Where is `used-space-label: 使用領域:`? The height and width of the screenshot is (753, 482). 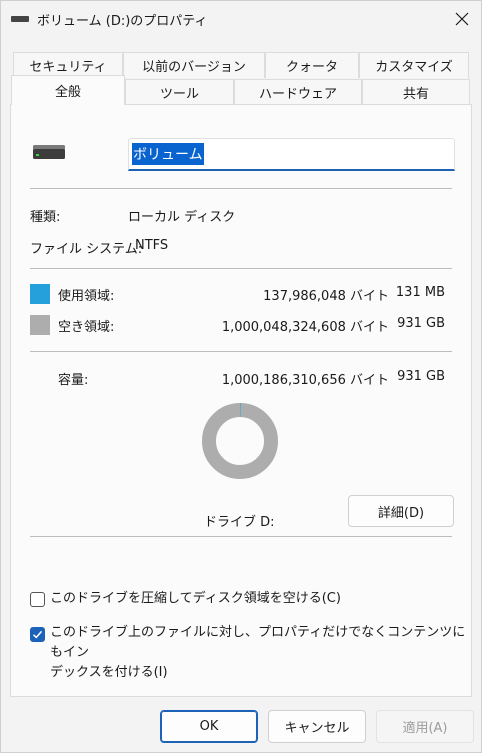 used-space-label: 使用領域: is located at coordinates (86, 296).